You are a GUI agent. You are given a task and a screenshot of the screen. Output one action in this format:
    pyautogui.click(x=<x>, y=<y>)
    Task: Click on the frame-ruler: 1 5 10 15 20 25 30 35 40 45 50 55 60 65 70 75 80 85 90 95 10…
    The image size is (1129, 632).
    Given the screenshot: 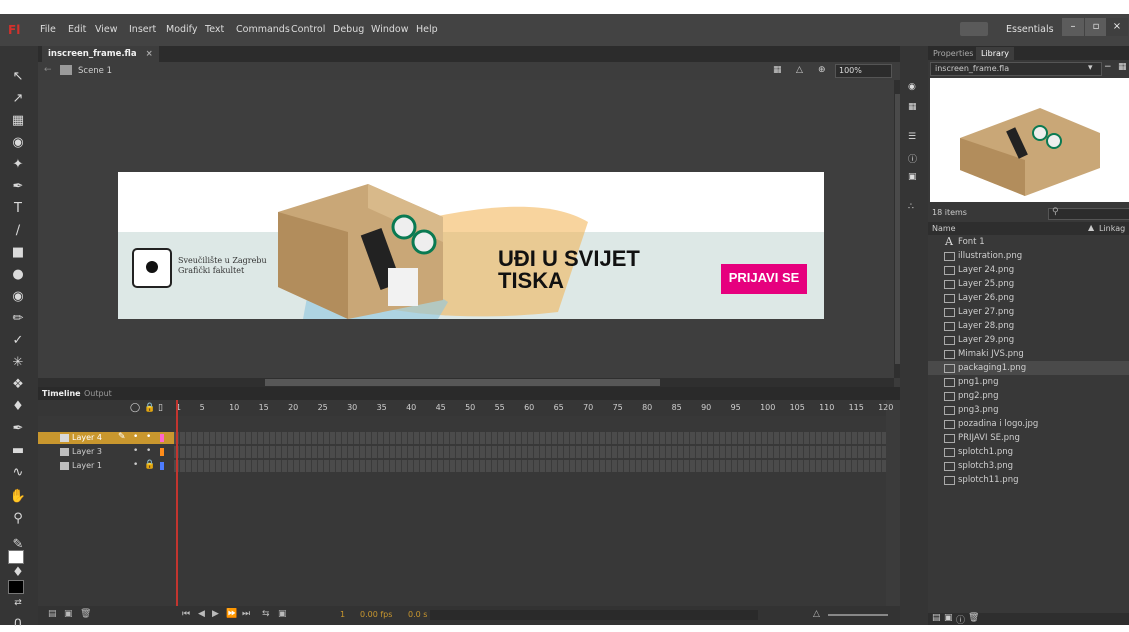 What is the action you would take?
    pyautogui.click(x=533, y=408)
    